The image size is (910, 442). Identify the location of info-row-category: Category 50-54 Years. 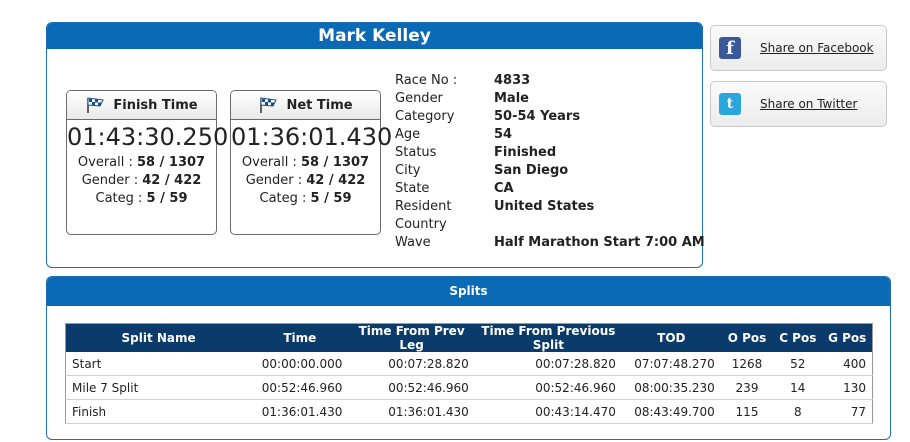
(550, 117).